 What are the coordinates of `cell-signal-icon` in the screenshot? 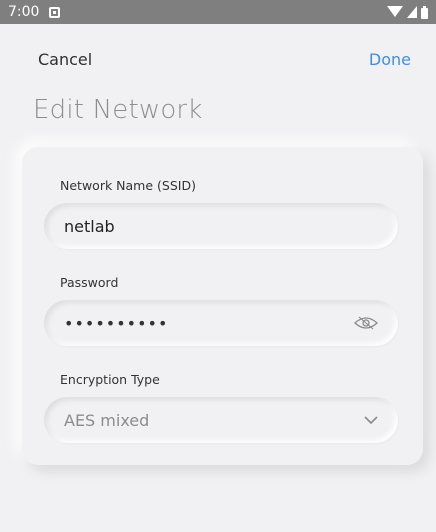 It's located at (412, 12).